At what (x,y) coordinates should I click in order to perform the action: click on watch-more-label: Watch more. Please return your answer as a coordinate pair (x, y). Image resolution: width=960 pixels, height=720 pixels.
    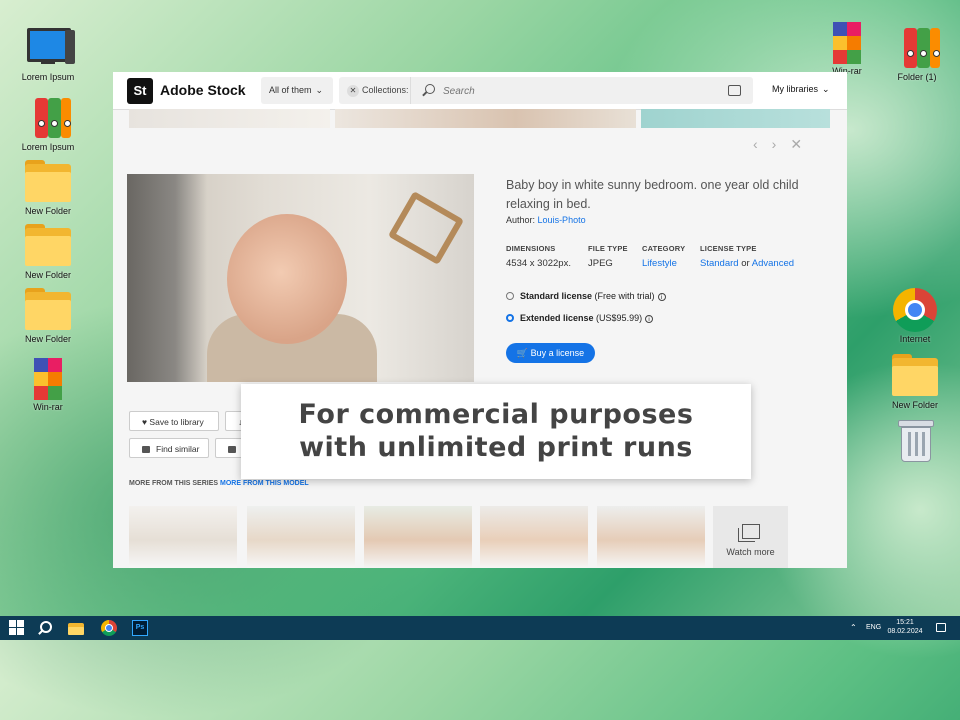
    Looking at the image, I should click on (750, 552).